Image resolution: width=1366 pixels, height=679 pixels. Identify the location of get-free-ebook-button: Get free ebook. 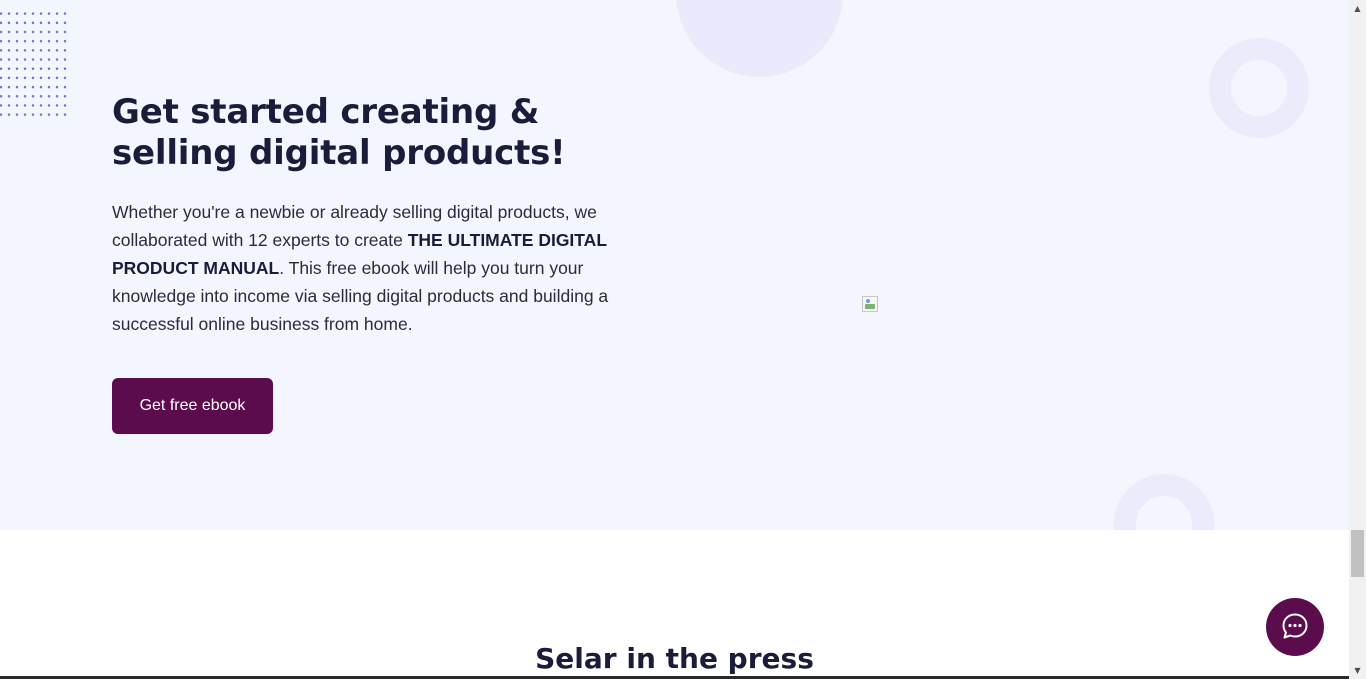
(192, 406).